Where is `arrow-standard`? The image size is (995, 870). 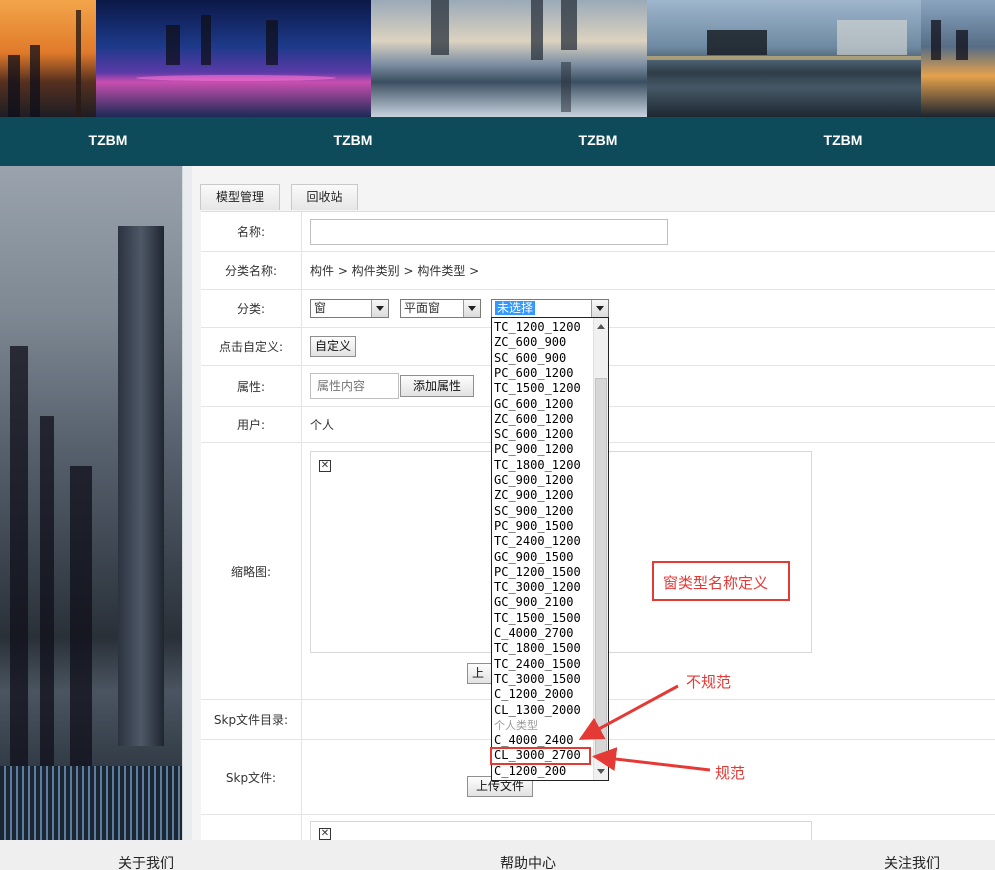 arrow-standard is located at coordinates (651, 759).